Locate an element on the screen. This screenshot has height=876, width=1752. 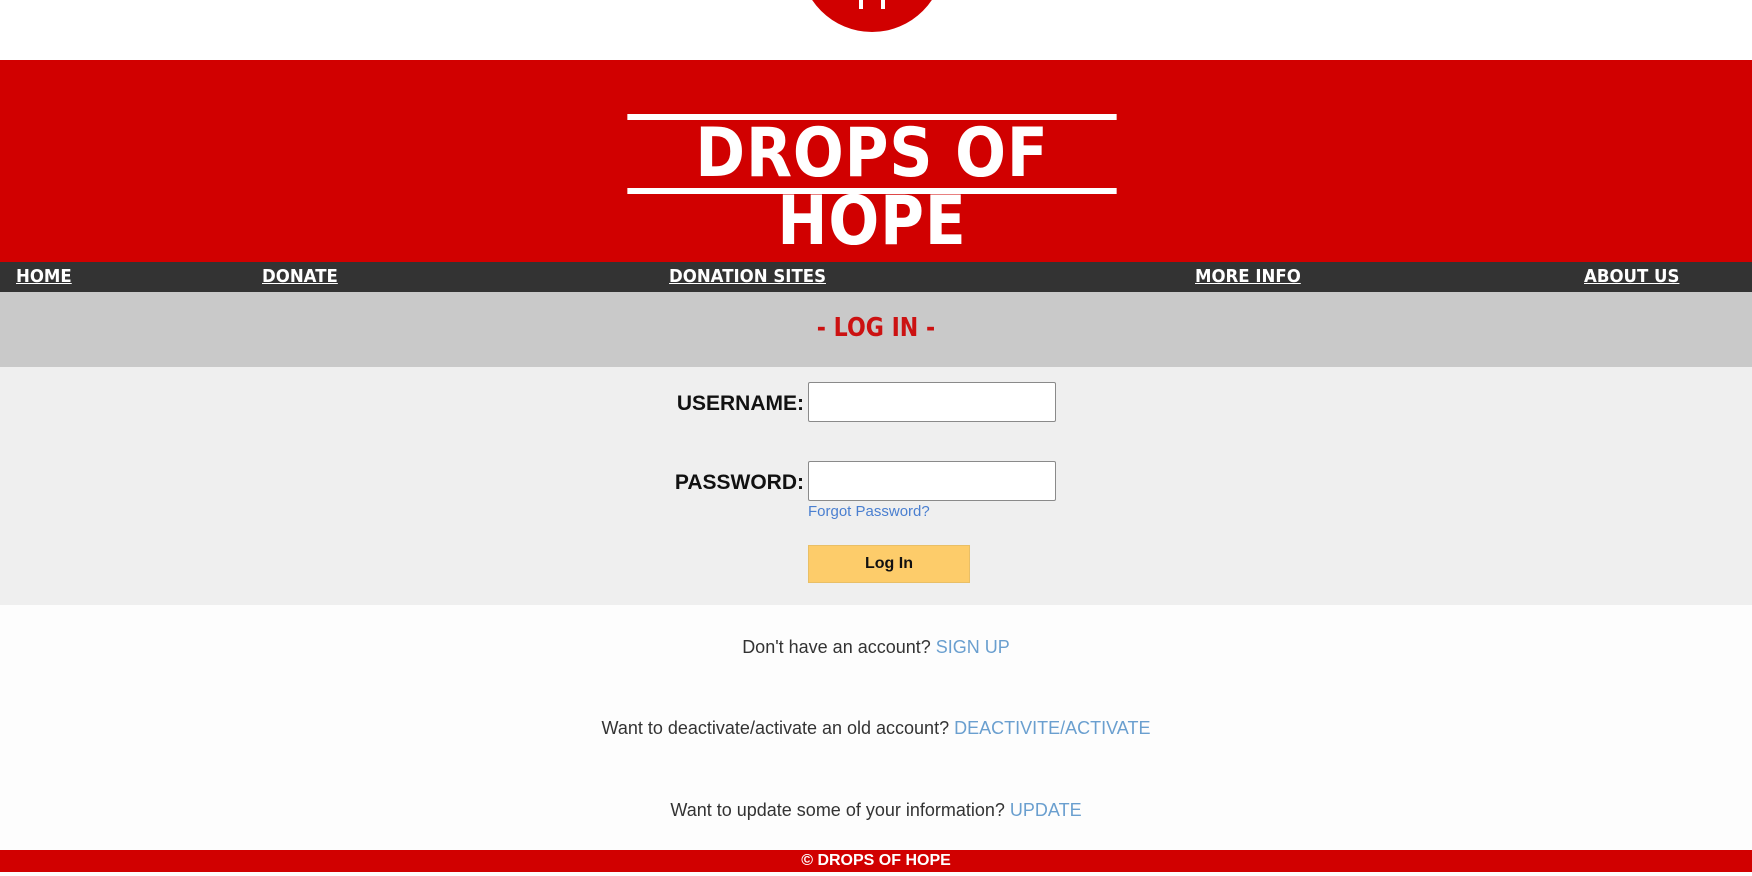
logo-area is located at coordinates (876, 30).